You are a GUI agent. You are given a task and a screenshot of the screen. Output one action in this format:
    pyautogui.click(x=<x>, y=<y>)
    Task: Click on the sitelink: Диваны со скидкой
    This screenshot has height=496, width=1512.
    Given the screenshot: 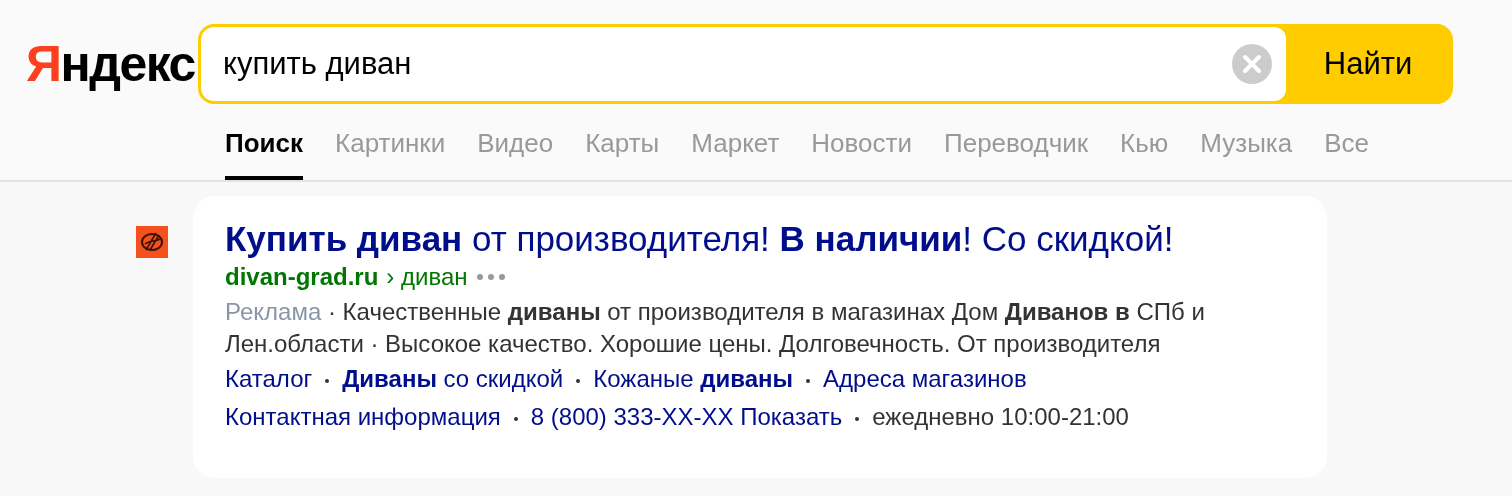 What is the action you would take?
    pyautogui.click(x=453, y=379)
    